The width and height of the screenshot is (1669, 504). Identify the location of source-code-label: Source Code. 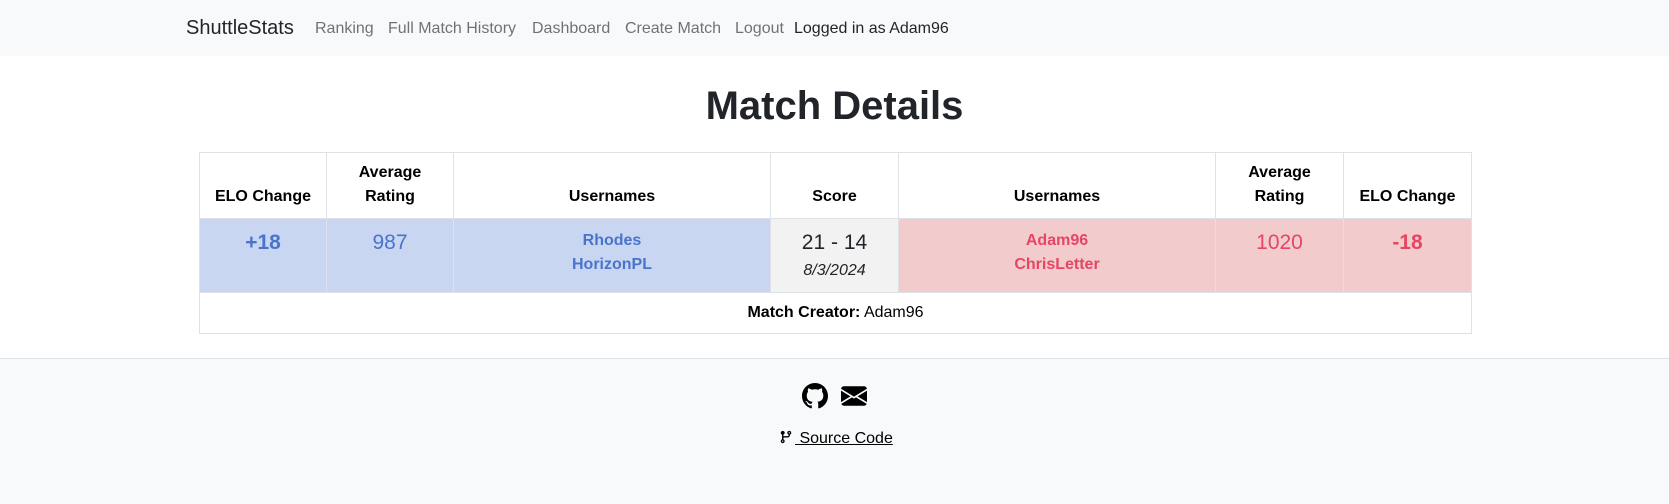
(844, 438).